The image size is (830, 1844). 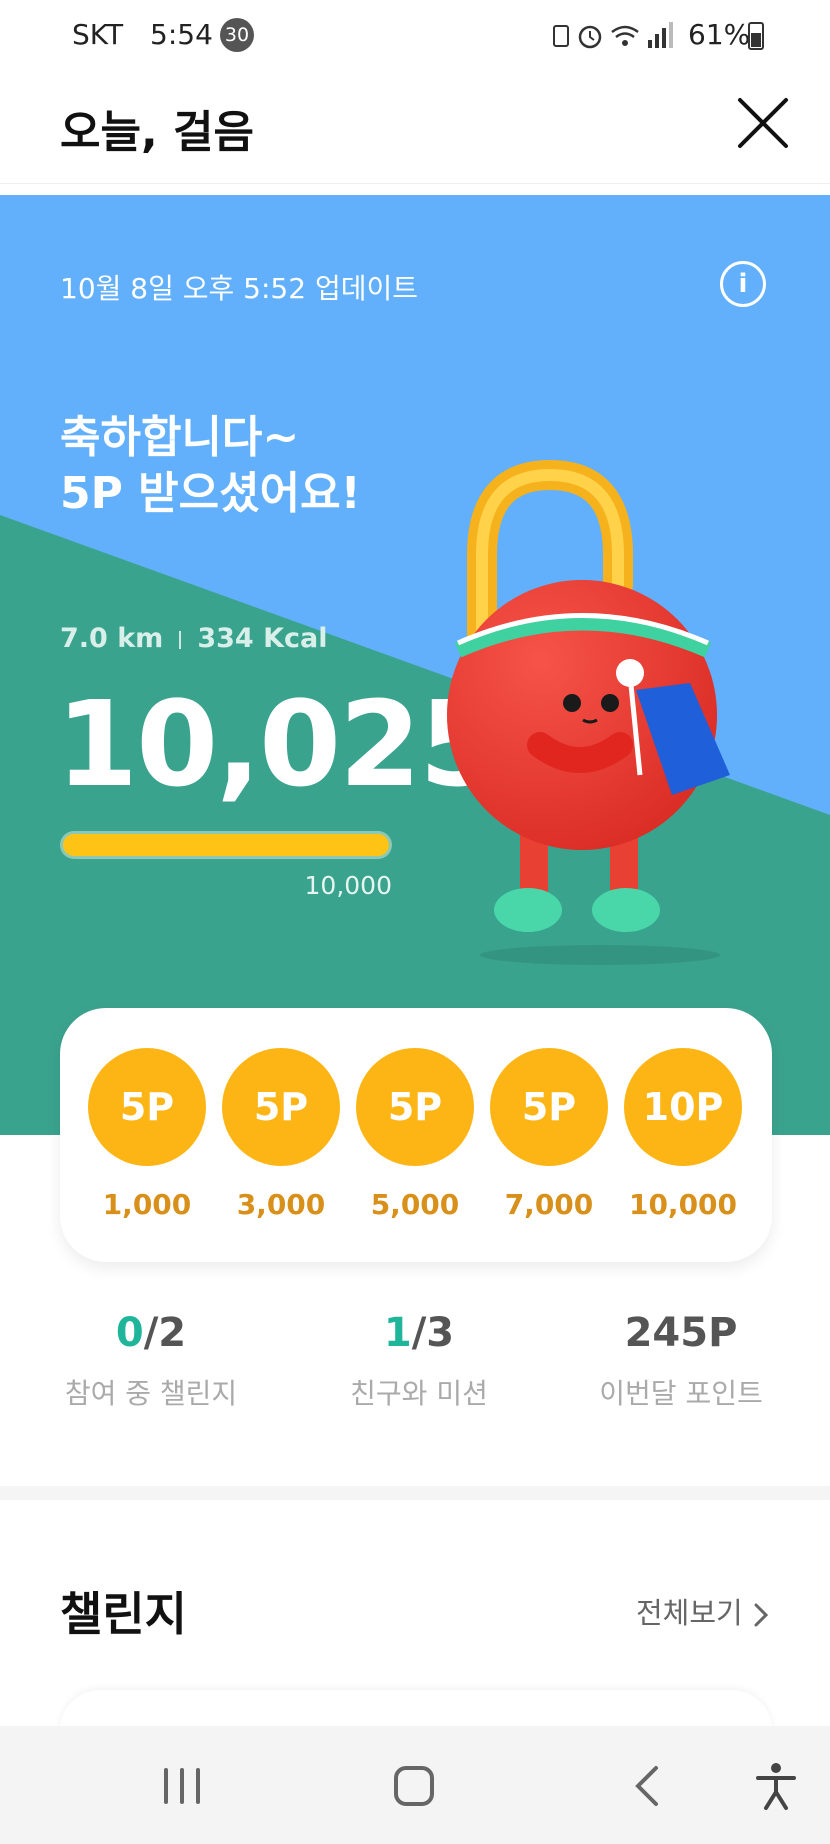 I want to click on points-summary: 245P 이번달 포인트, so click(x=681, y=1361).